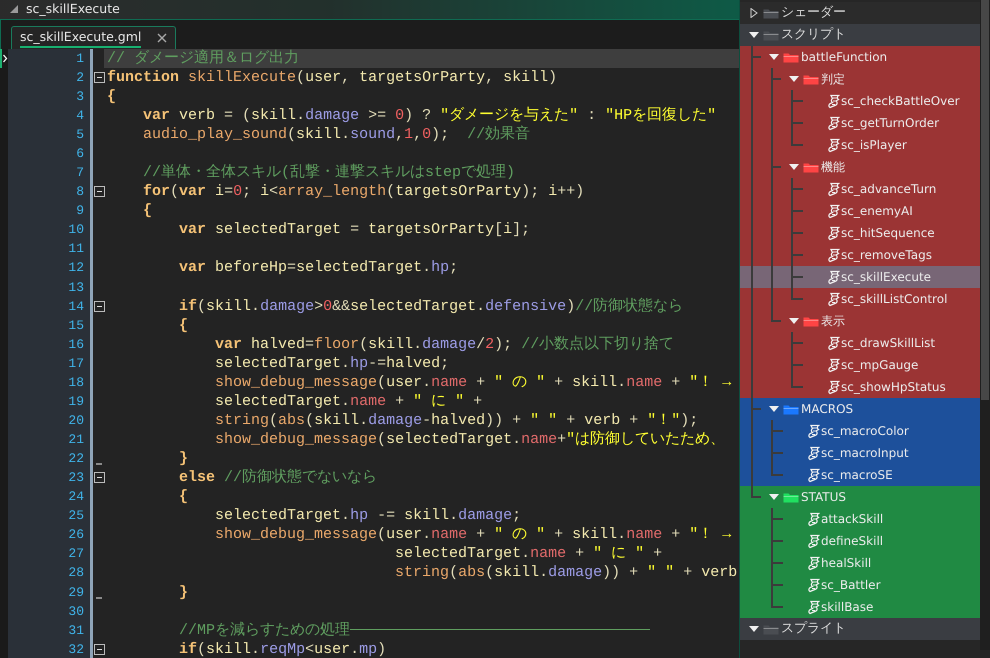  Describe the element at coordinates (80, 192) in the screenshot. I see `line-number: 8` at that location.